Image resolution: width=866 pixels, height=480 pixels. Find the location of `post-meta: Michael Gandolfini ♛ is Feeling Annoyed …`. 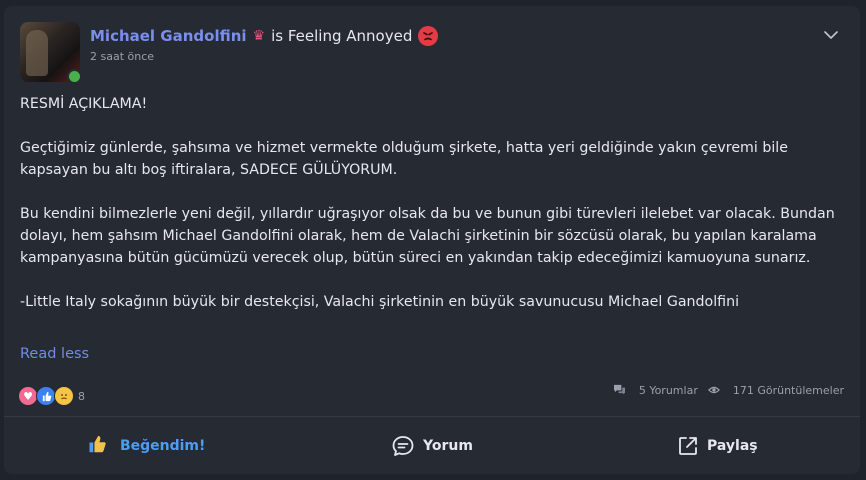

post-meta: Michael Gandolfini ♛ is Feeling Annoyed … is located at coordinates (264, 52).